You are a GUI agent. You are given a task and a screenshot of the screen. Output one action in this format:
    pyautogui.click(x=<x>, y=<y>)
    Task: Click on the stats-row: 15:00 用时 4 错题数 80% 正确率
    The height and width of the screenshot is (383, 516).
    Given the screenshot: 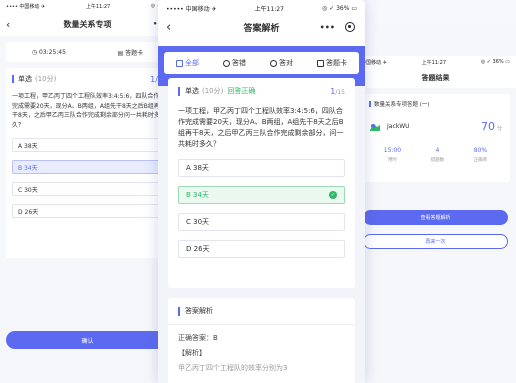 What is the action you would take?
    pyautogui.click(x=435, y=155)
    